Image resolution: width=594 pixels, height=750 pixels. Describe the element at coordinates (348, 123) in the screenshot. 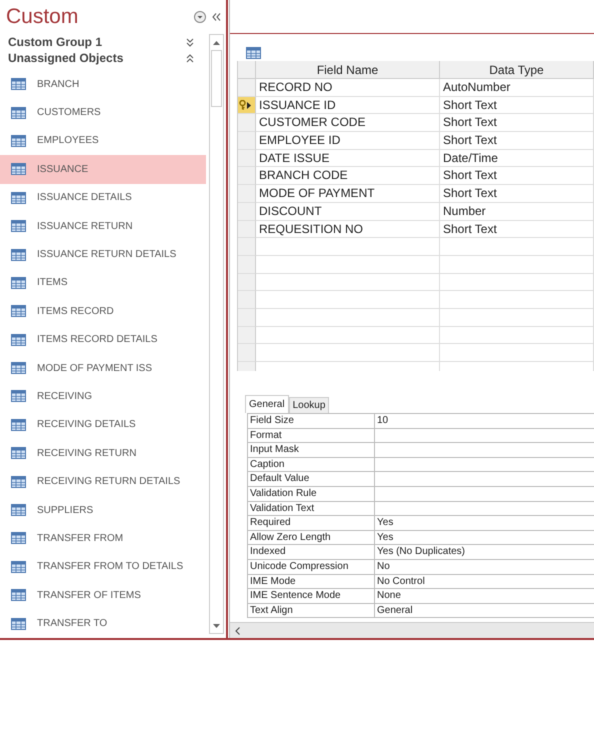

I see `table-cell: CUSTOMER CODE` at that location.